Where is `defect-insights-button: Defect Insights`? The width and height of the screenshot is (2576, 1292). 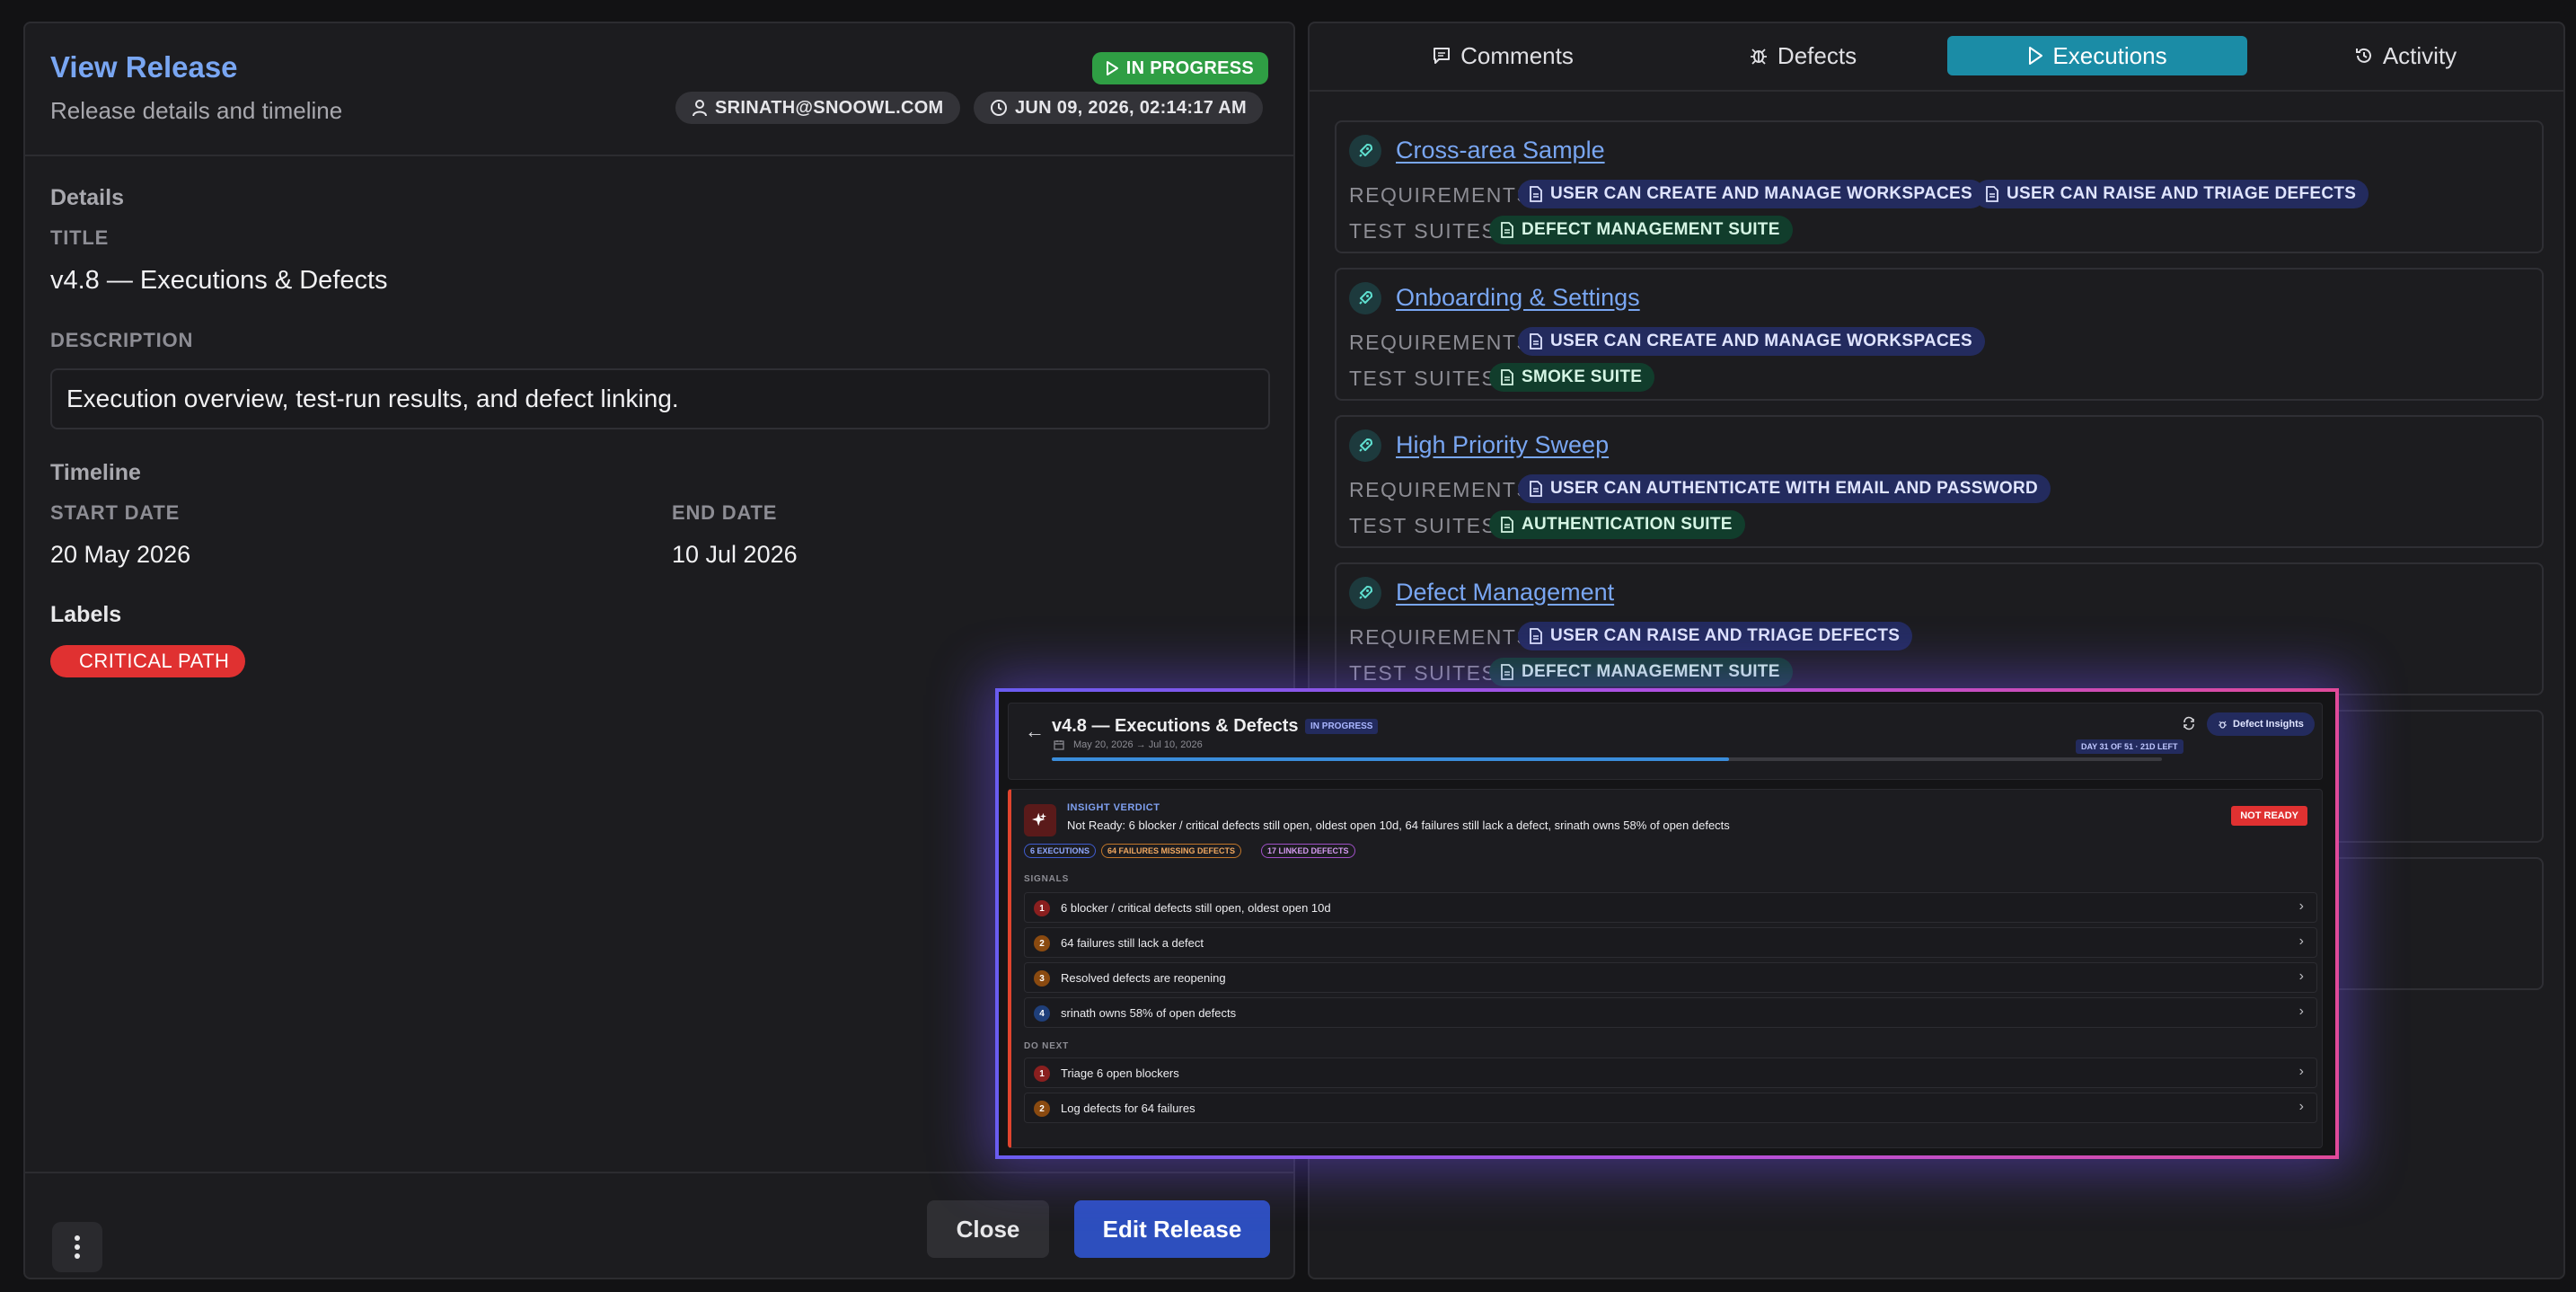
defect-insights-button: Defect Insights is located at coordinates (2261, 724).